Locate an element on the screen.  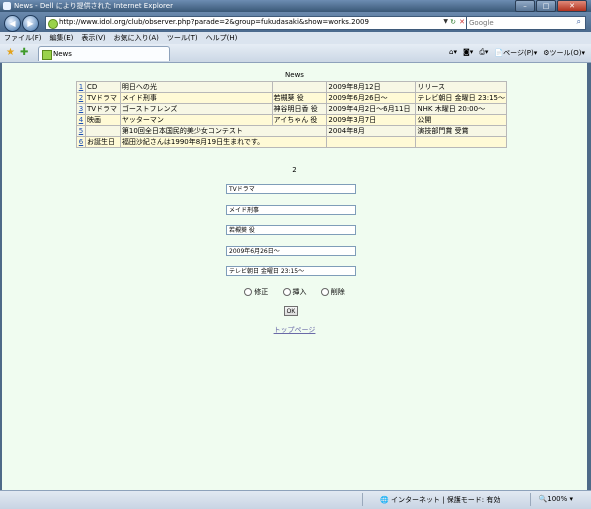
minimize-button: – is located at coordinates (525, 6).